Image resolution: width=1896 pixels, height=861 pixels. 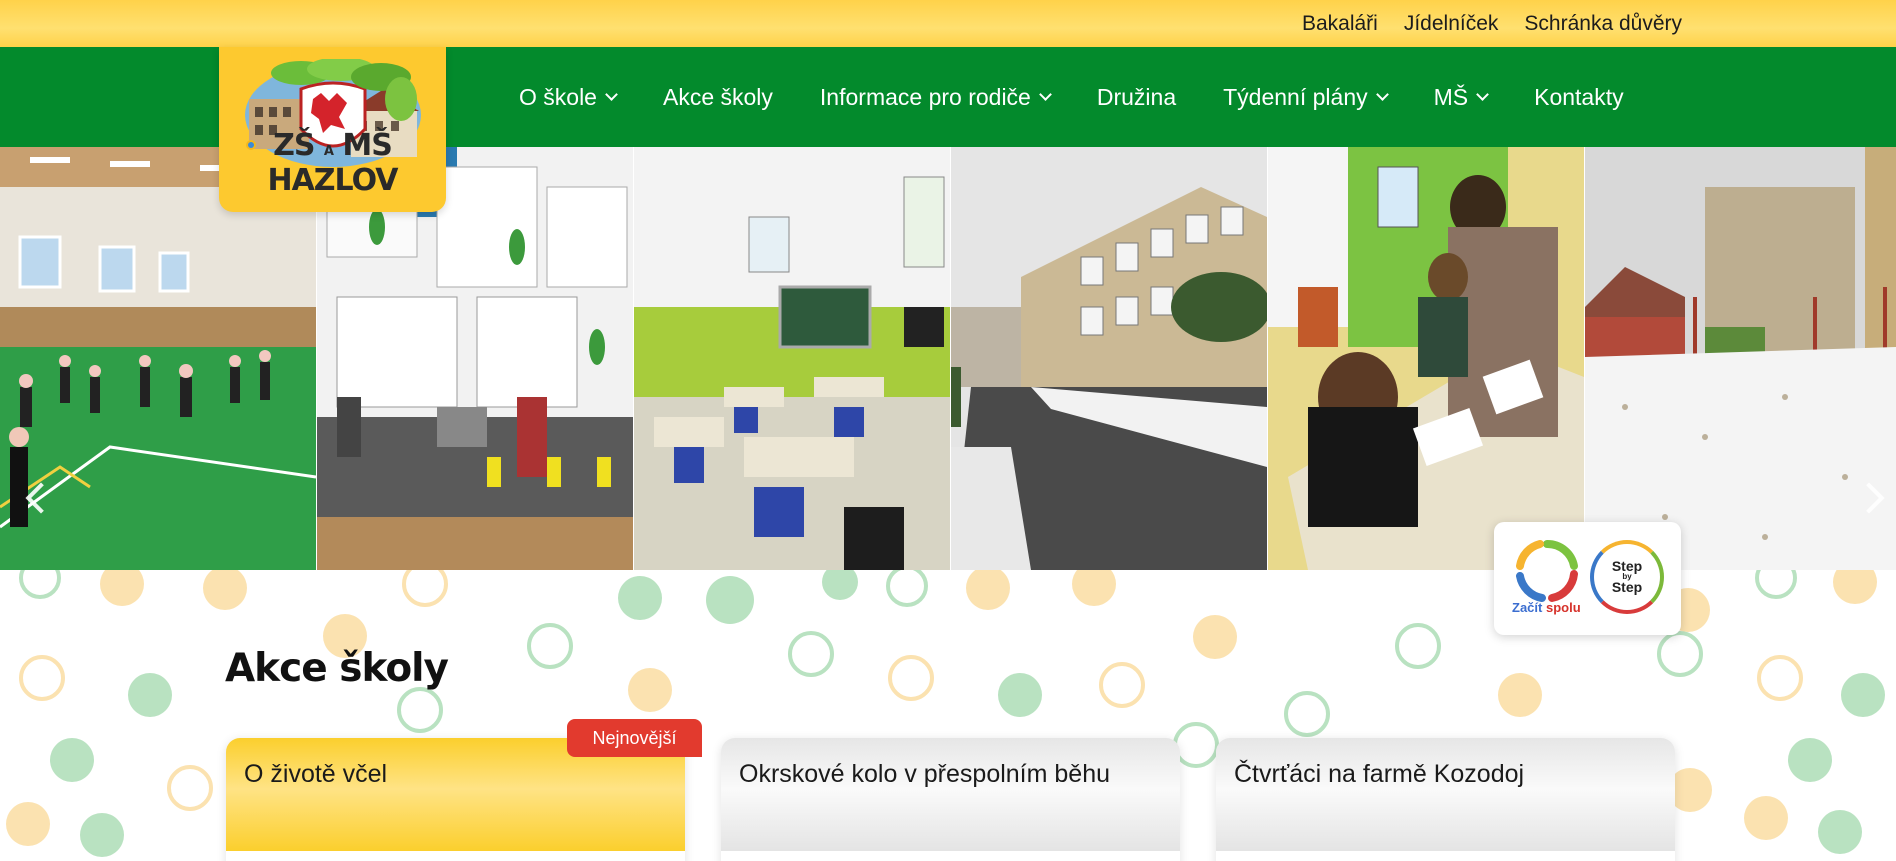 I want to click on nav-item-o-skole: O škole, so click(x=568, y=97).